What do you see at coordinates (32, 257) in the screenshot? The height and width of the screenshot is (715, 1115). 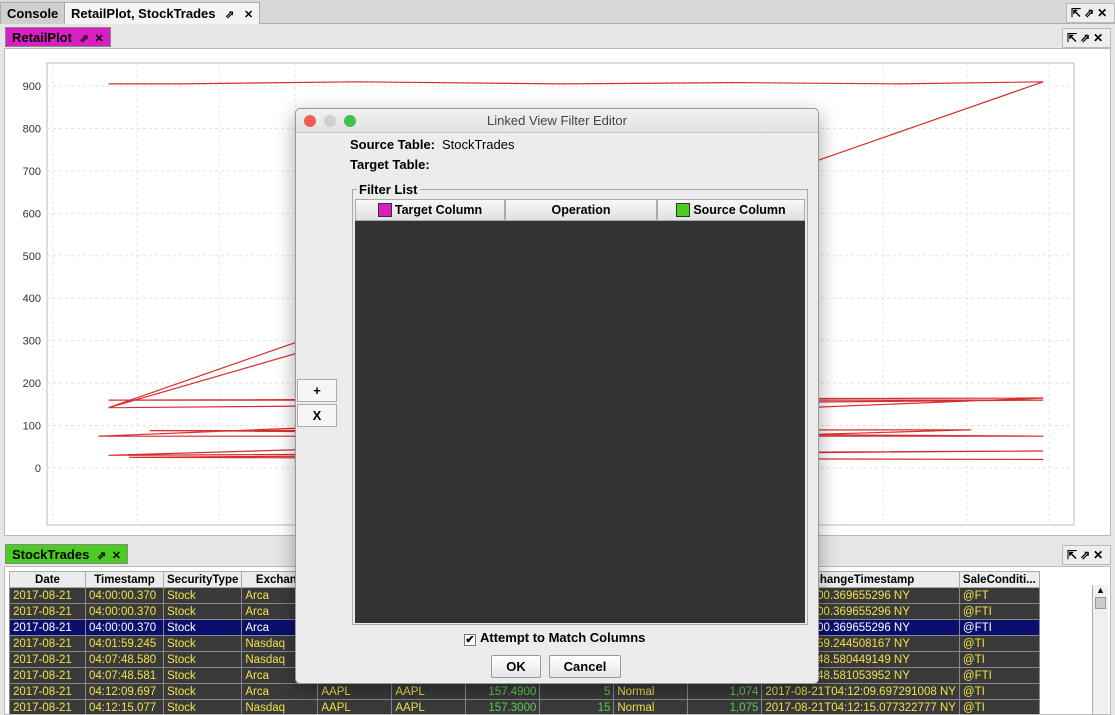 I see `y-tick-label: 500` at bounding box center [32, 257].